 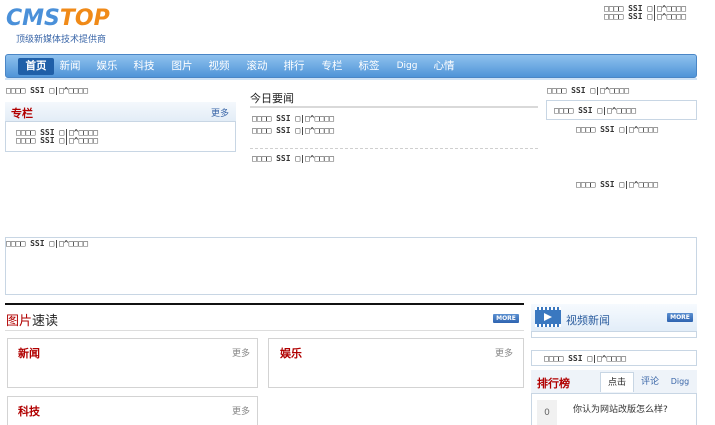 What do you see at coordinates (394, 107) in the screenshot?
I see `today-news-divider` at bounding box center [394, 107].